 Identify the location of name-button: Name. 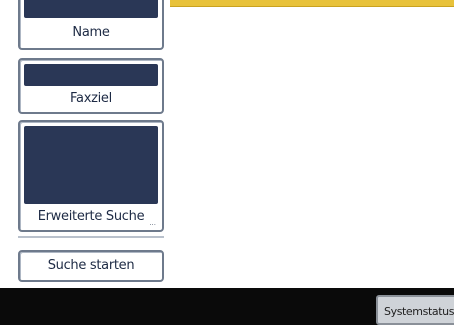
(91, 25).